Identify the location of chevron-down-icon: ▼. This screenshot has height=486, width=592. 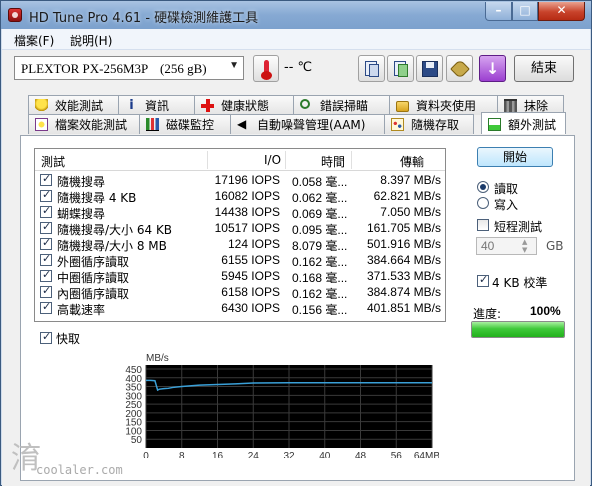
(234, 65).